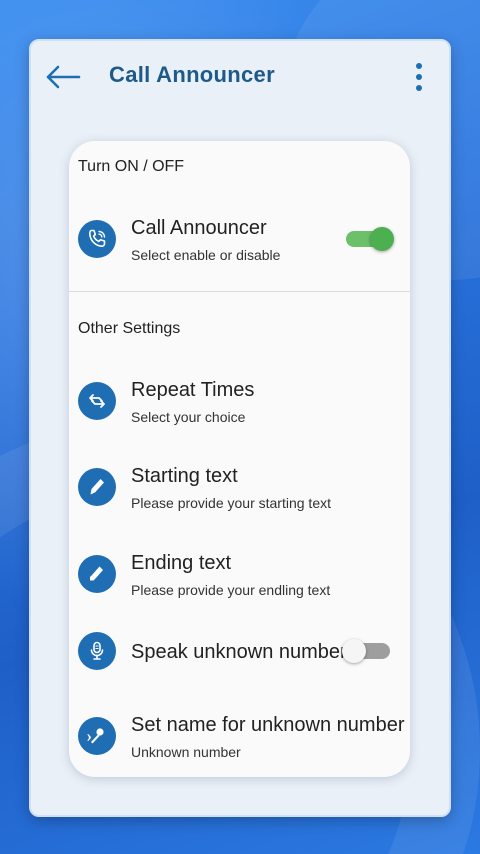 This screenshot has height=854, width=480. What do you see at coordinates (97, 239) in the screenshot?
I see `phone-ring-icon` at bounding box center [97, 239].